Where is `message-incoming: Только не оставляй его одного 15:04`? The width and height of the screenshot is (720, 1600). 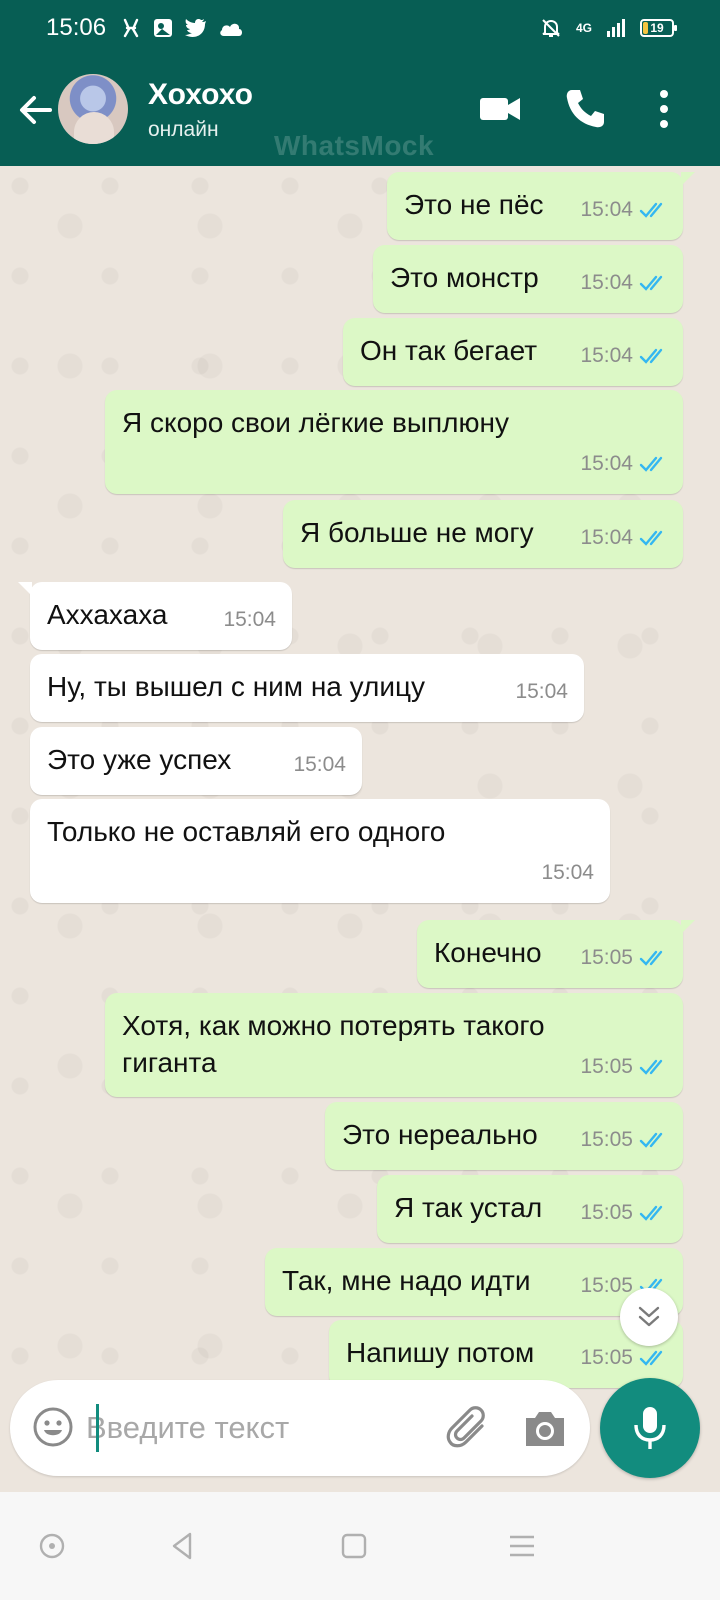 message-incoming: Только не оставляй его одного 15:04 is located at coordinates (320, 851).